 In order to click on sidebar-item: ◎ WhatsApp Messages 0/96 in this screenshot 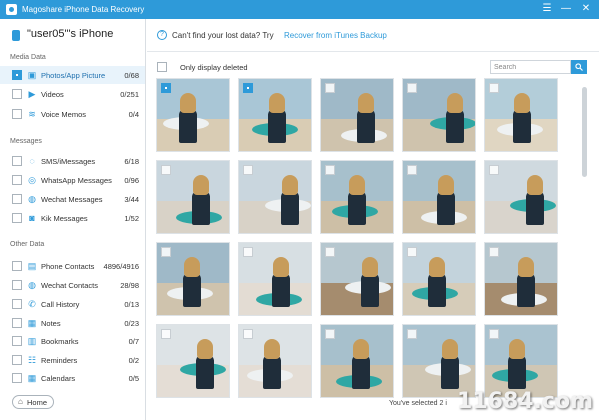, I will do `click(72, 180)`.